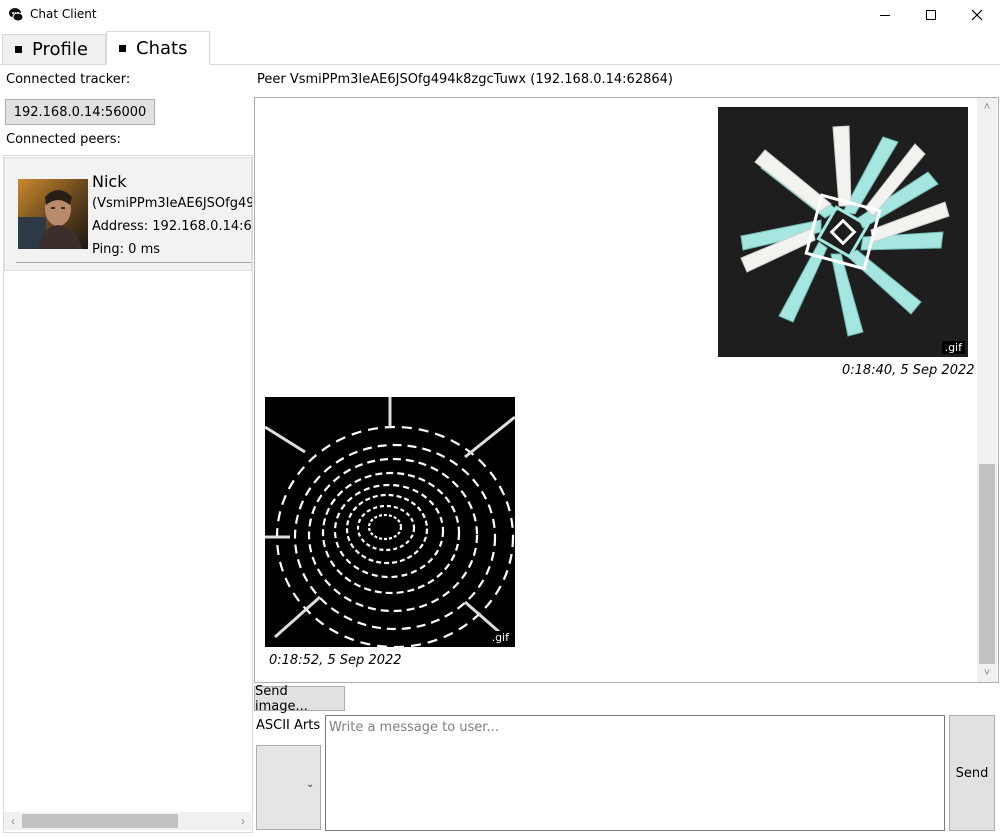 This screenshot has height=837, width=1000. What do you see at coordinates (80, 112) in the screenshot?
I see `tracker-address-button: 192.168.0.14:56000` at bounding box center [80, 112].